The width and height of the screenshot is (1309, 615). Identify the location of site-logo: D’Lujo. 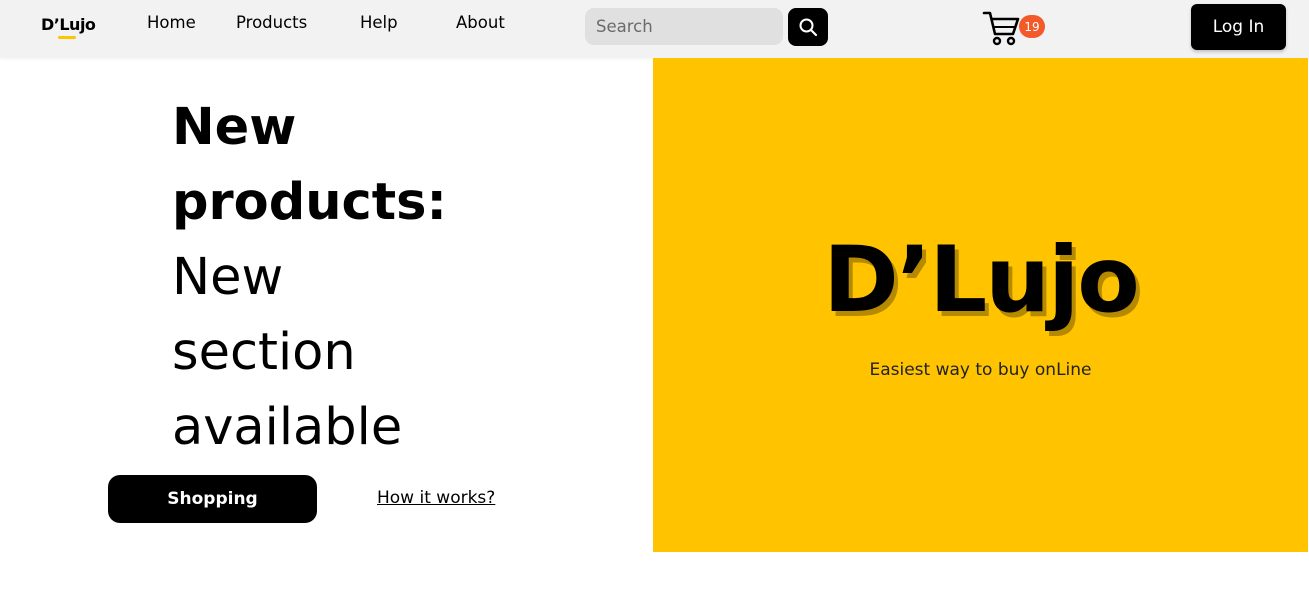
(68, 24).